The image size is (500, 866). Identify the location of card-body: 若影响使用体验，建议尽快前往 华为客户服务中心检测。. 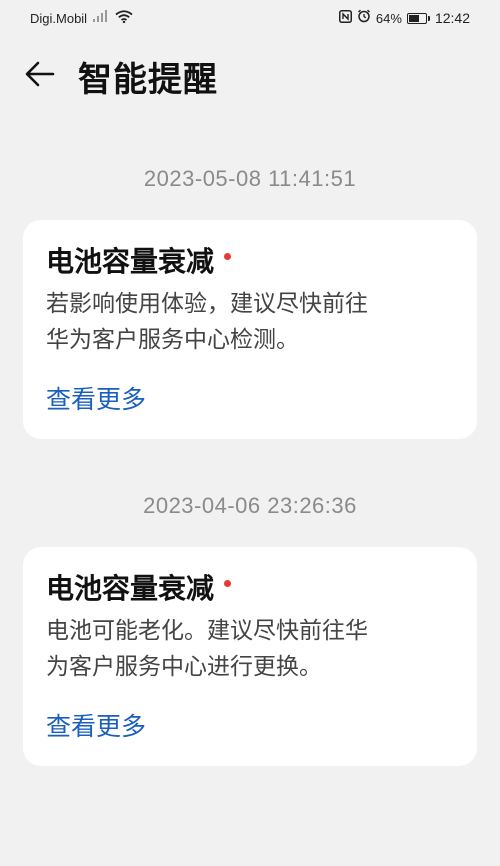
(250, 322).